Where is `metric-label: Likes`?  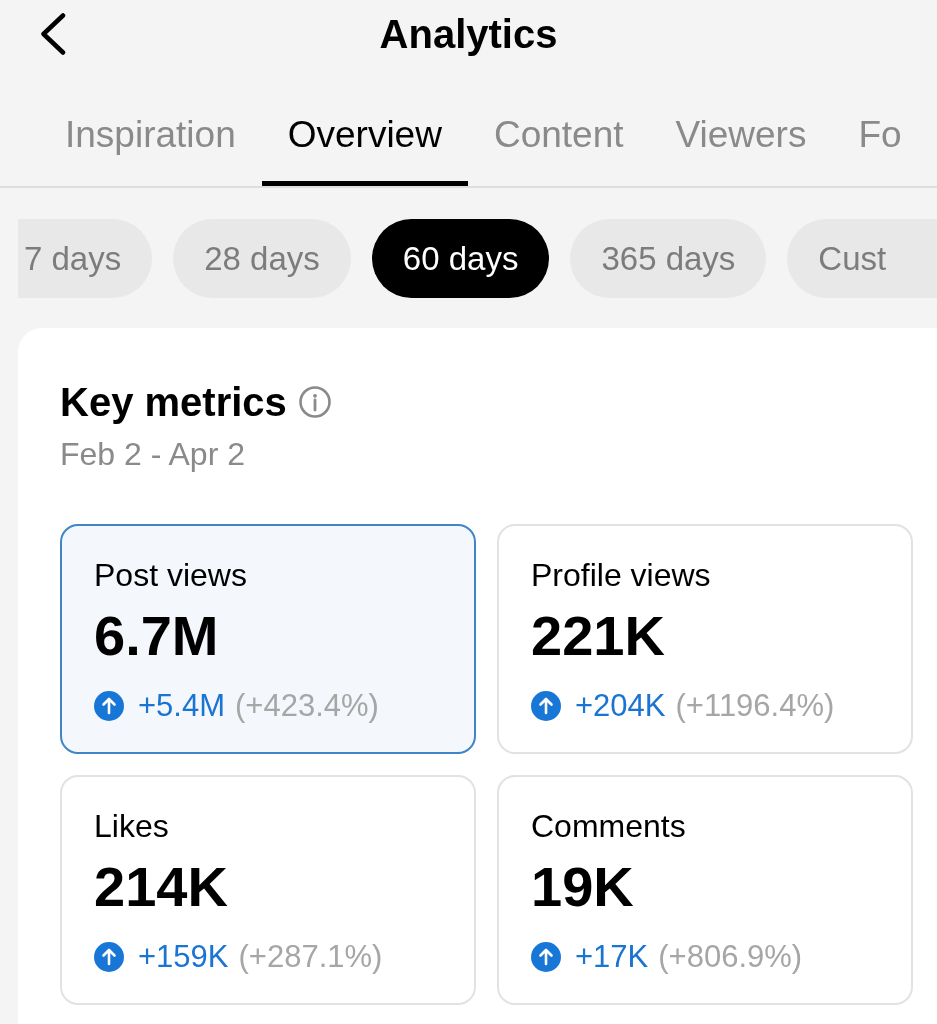 metric-label: Likes is located at coordinates (131, 826).